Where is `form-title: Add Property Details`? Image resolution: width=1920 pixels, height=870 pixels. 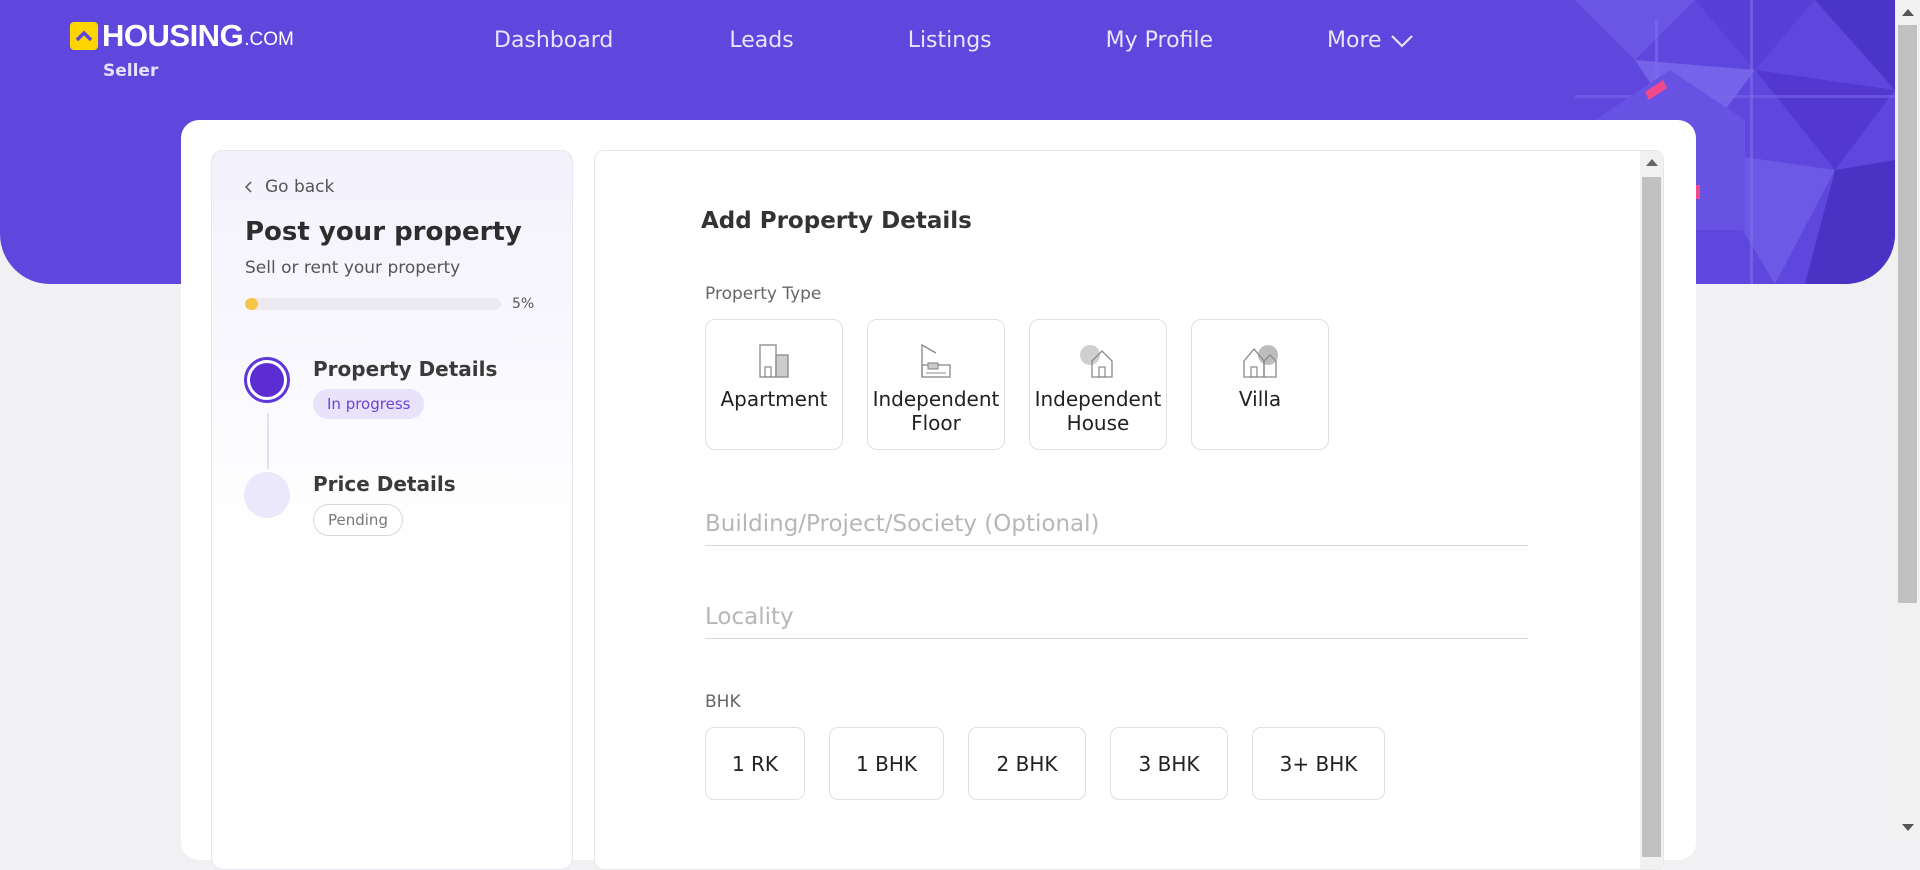
form-title: Add Property Details is located at coordinates (836, 221).